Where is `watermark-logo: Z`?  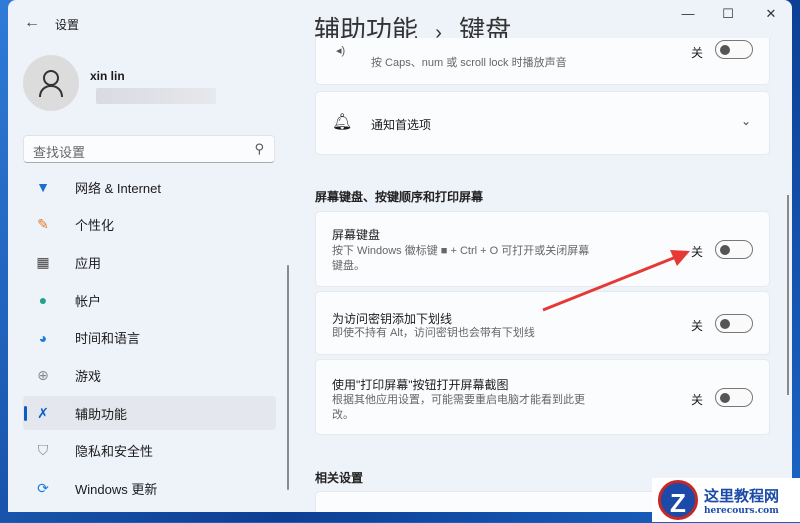 watermark-logo: Z is located at coordinates (678, 500).